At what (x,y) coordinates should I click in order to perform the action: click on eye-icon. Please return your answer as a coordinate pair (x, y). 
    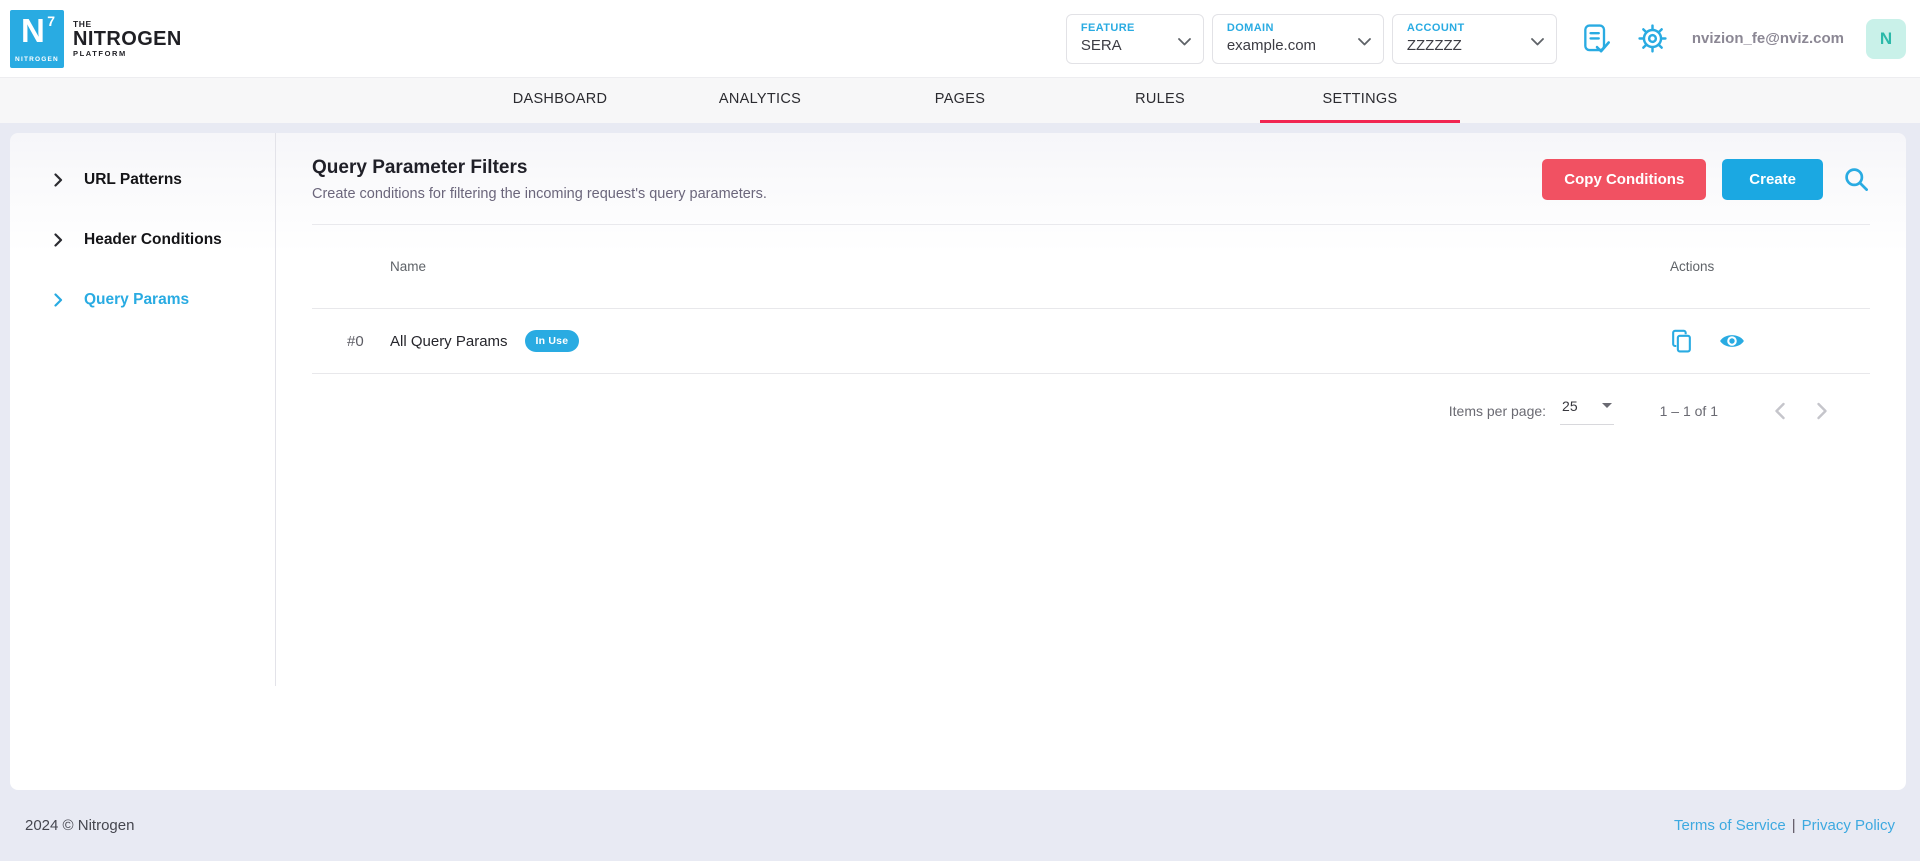
    Looking at the image, I should click on (1732, 341).